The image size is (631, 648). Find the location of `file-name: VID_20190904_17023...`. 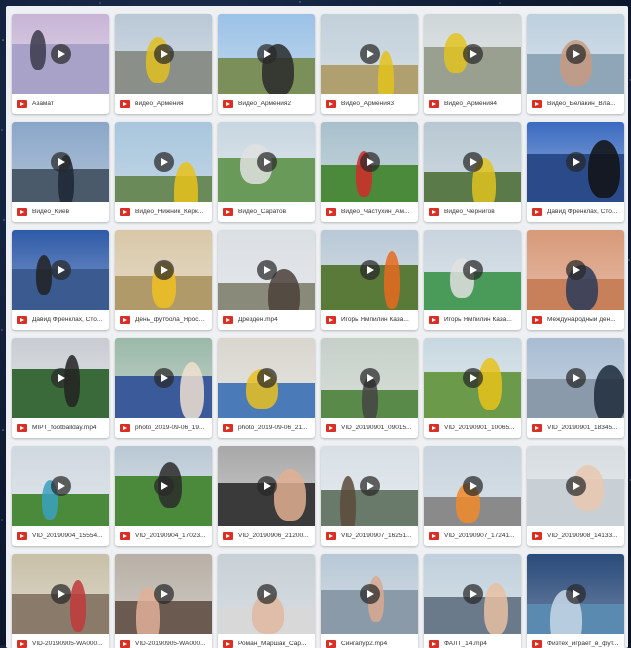

file-name: VID_20190904_17023... is located at coordinates (170, 535).